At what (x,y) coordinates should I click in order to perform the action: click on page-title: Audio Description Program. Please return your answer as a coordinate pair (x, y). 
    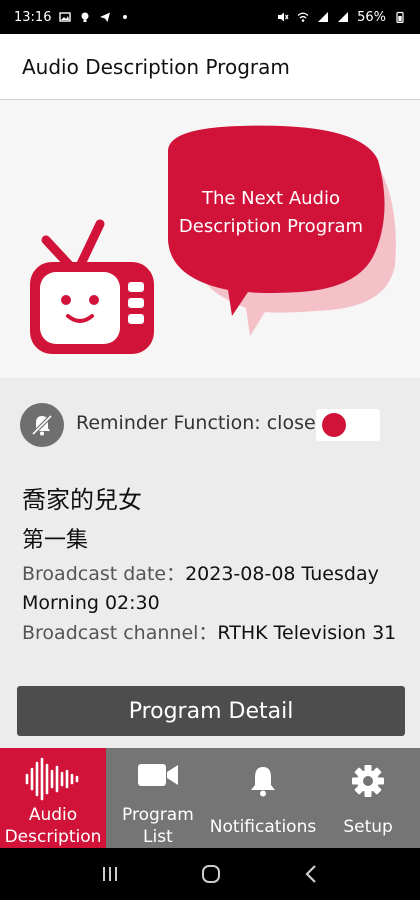
    Looking at the image, I should click on (156, 66).